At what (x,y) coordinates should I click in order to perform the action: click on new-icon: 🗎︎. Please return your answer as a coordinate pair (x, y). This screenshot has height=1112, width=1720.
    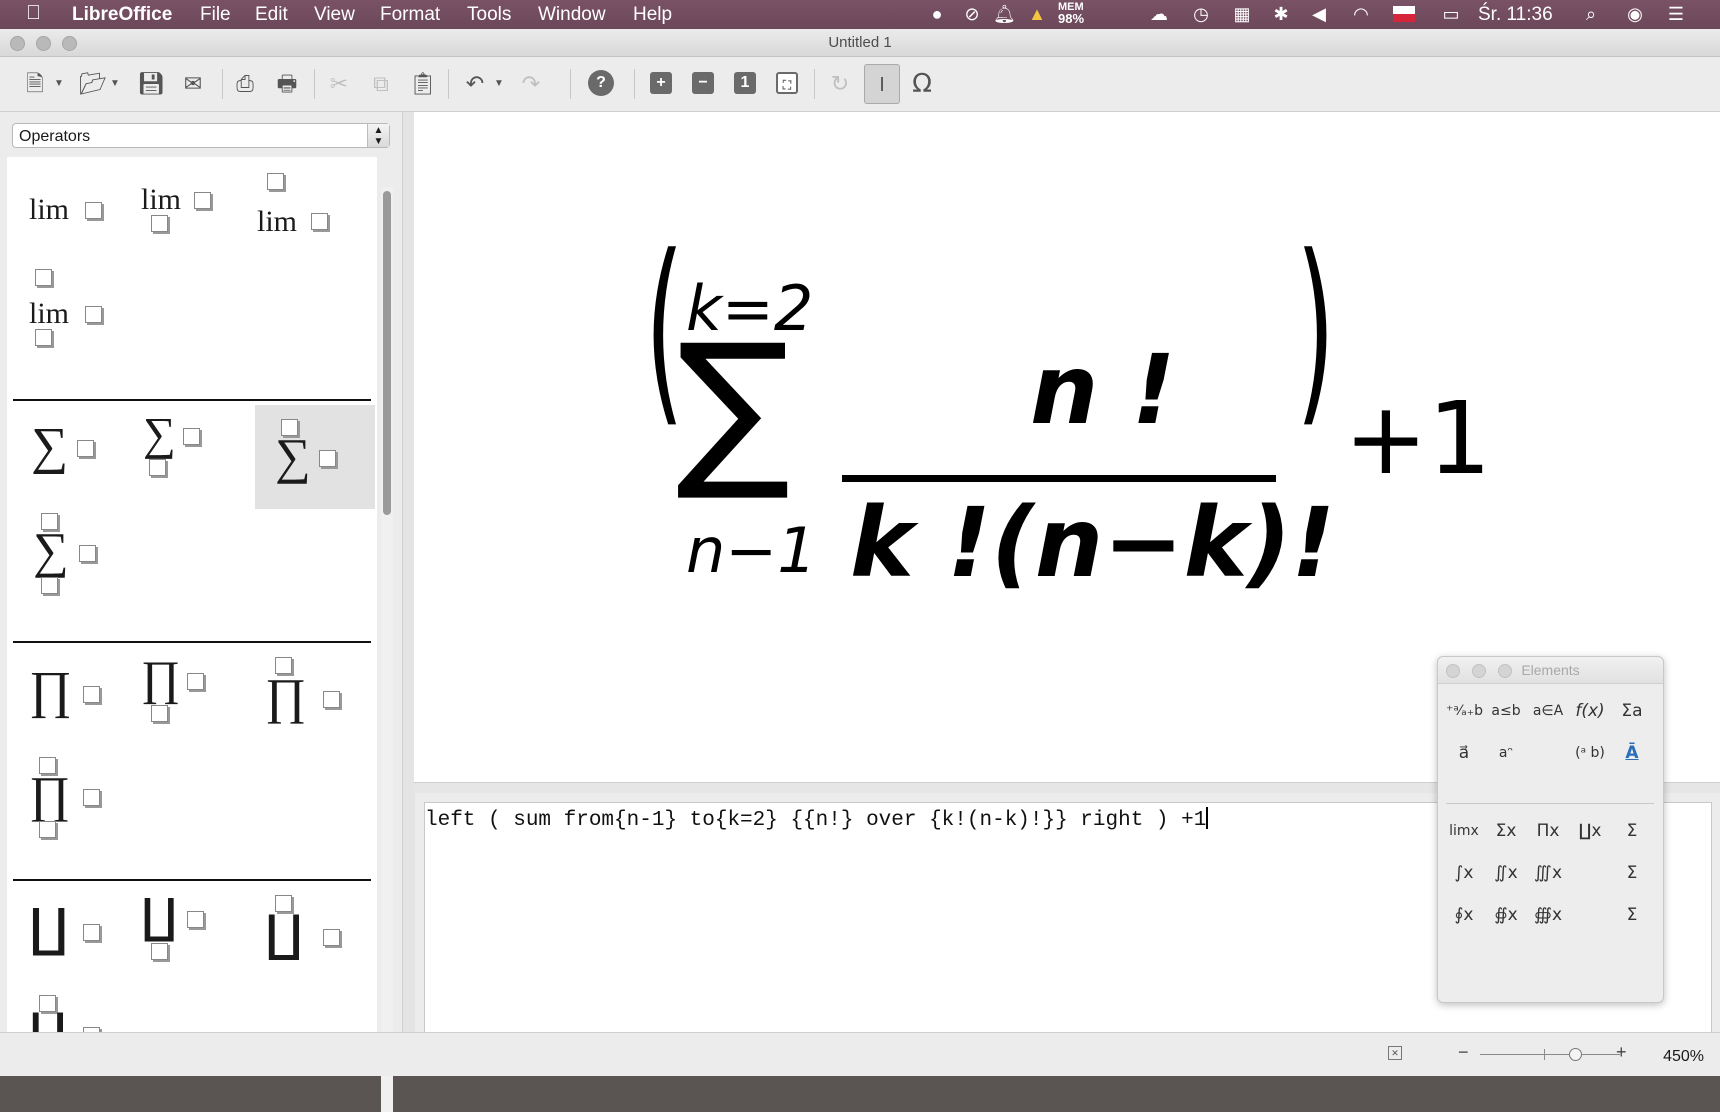
    Looking at the image, I should click on (35, 84).